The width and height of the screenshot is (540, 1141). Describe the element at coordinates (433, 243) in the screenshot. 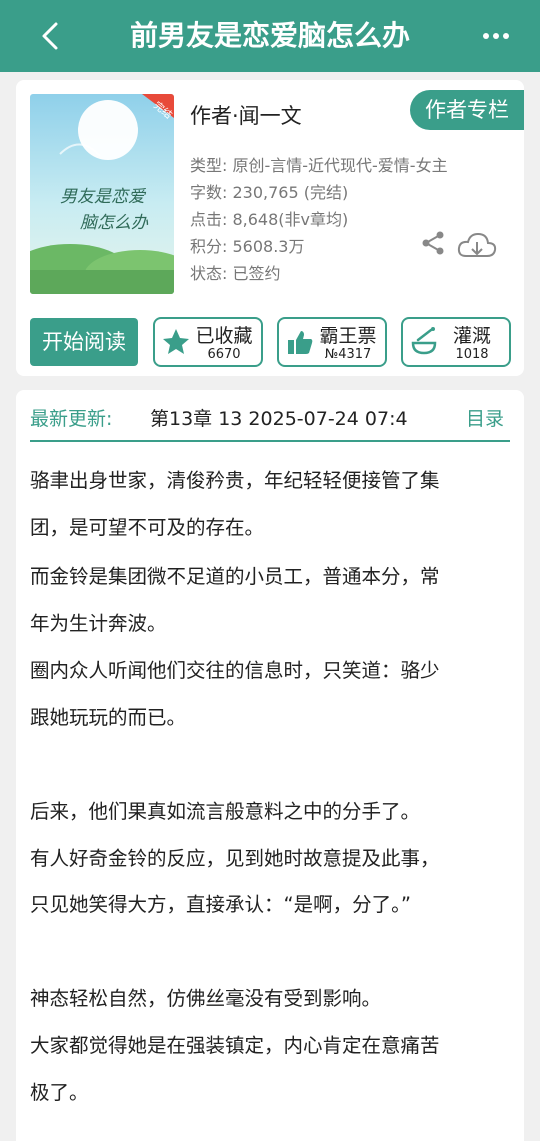

I see `share-icon` at that location.